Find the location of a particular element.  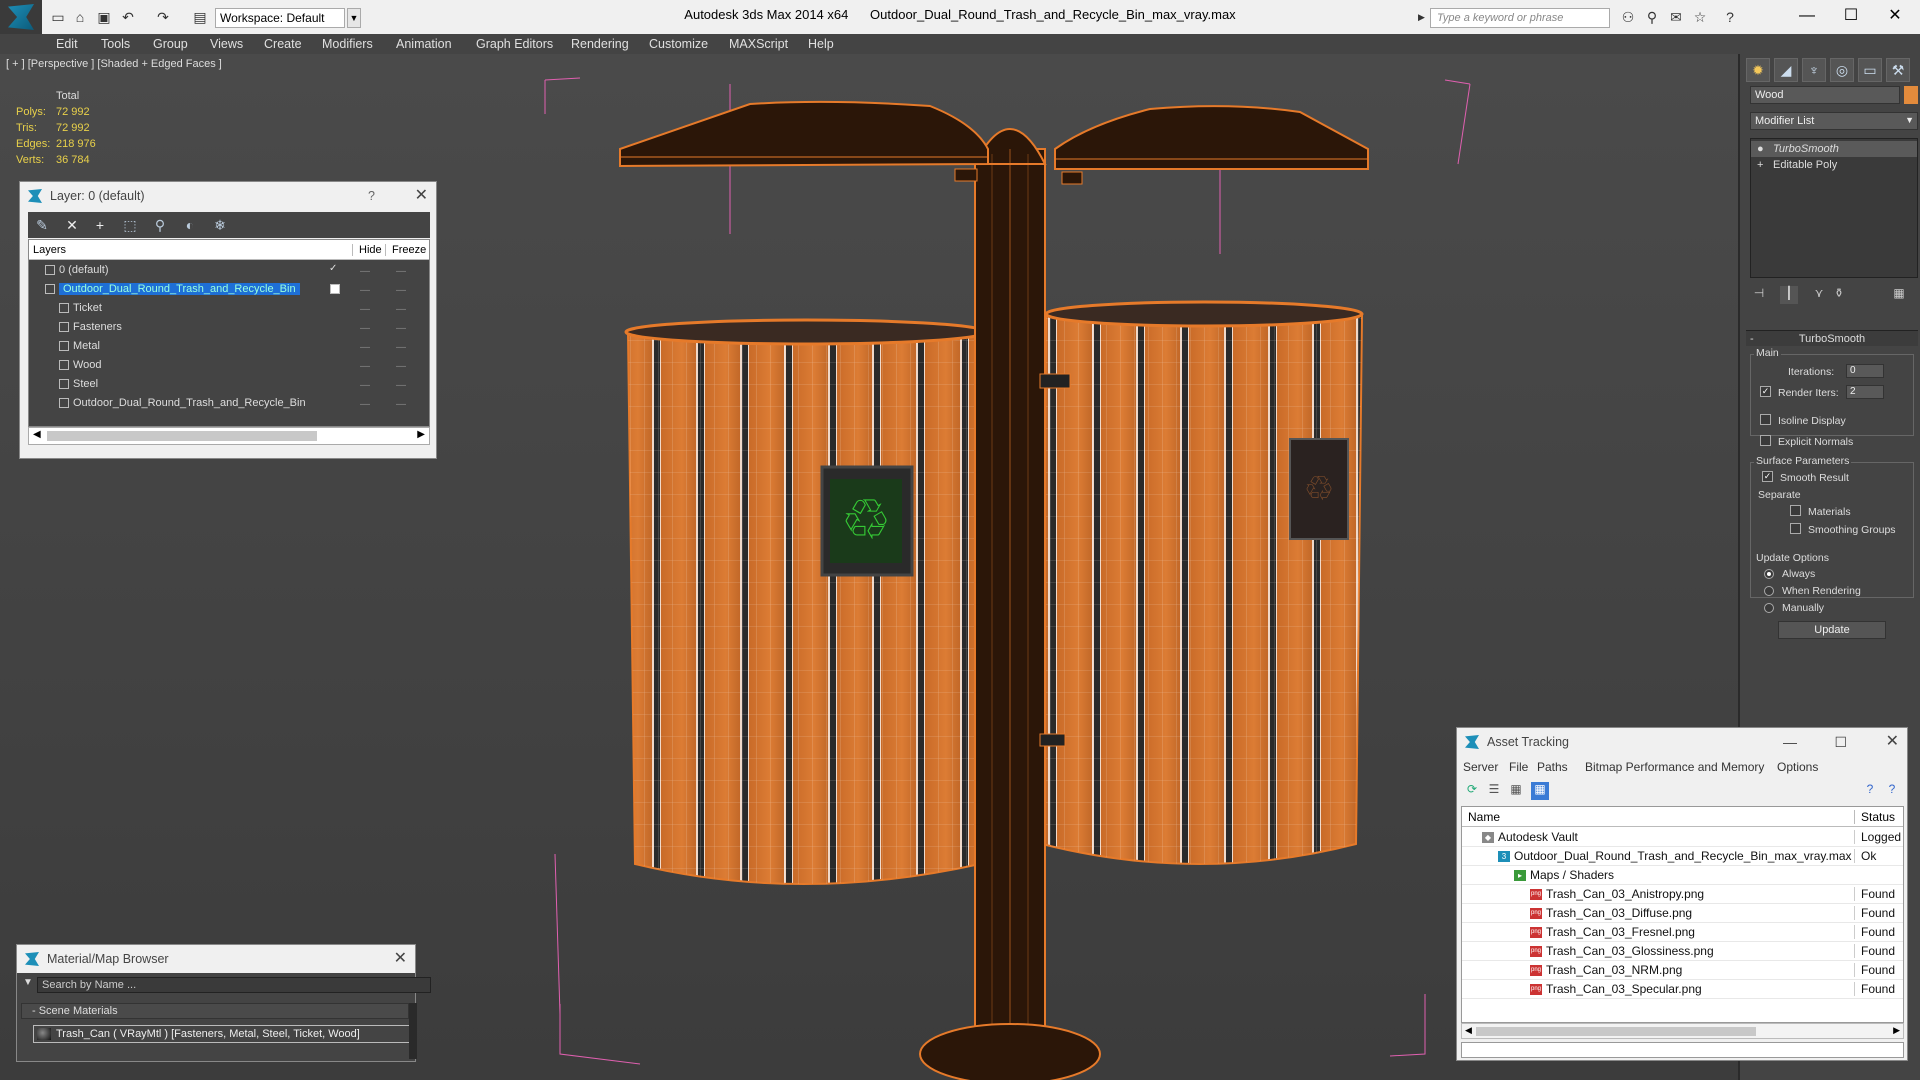

layer-row: Fasteners — — is located at coordinates (229, 327).